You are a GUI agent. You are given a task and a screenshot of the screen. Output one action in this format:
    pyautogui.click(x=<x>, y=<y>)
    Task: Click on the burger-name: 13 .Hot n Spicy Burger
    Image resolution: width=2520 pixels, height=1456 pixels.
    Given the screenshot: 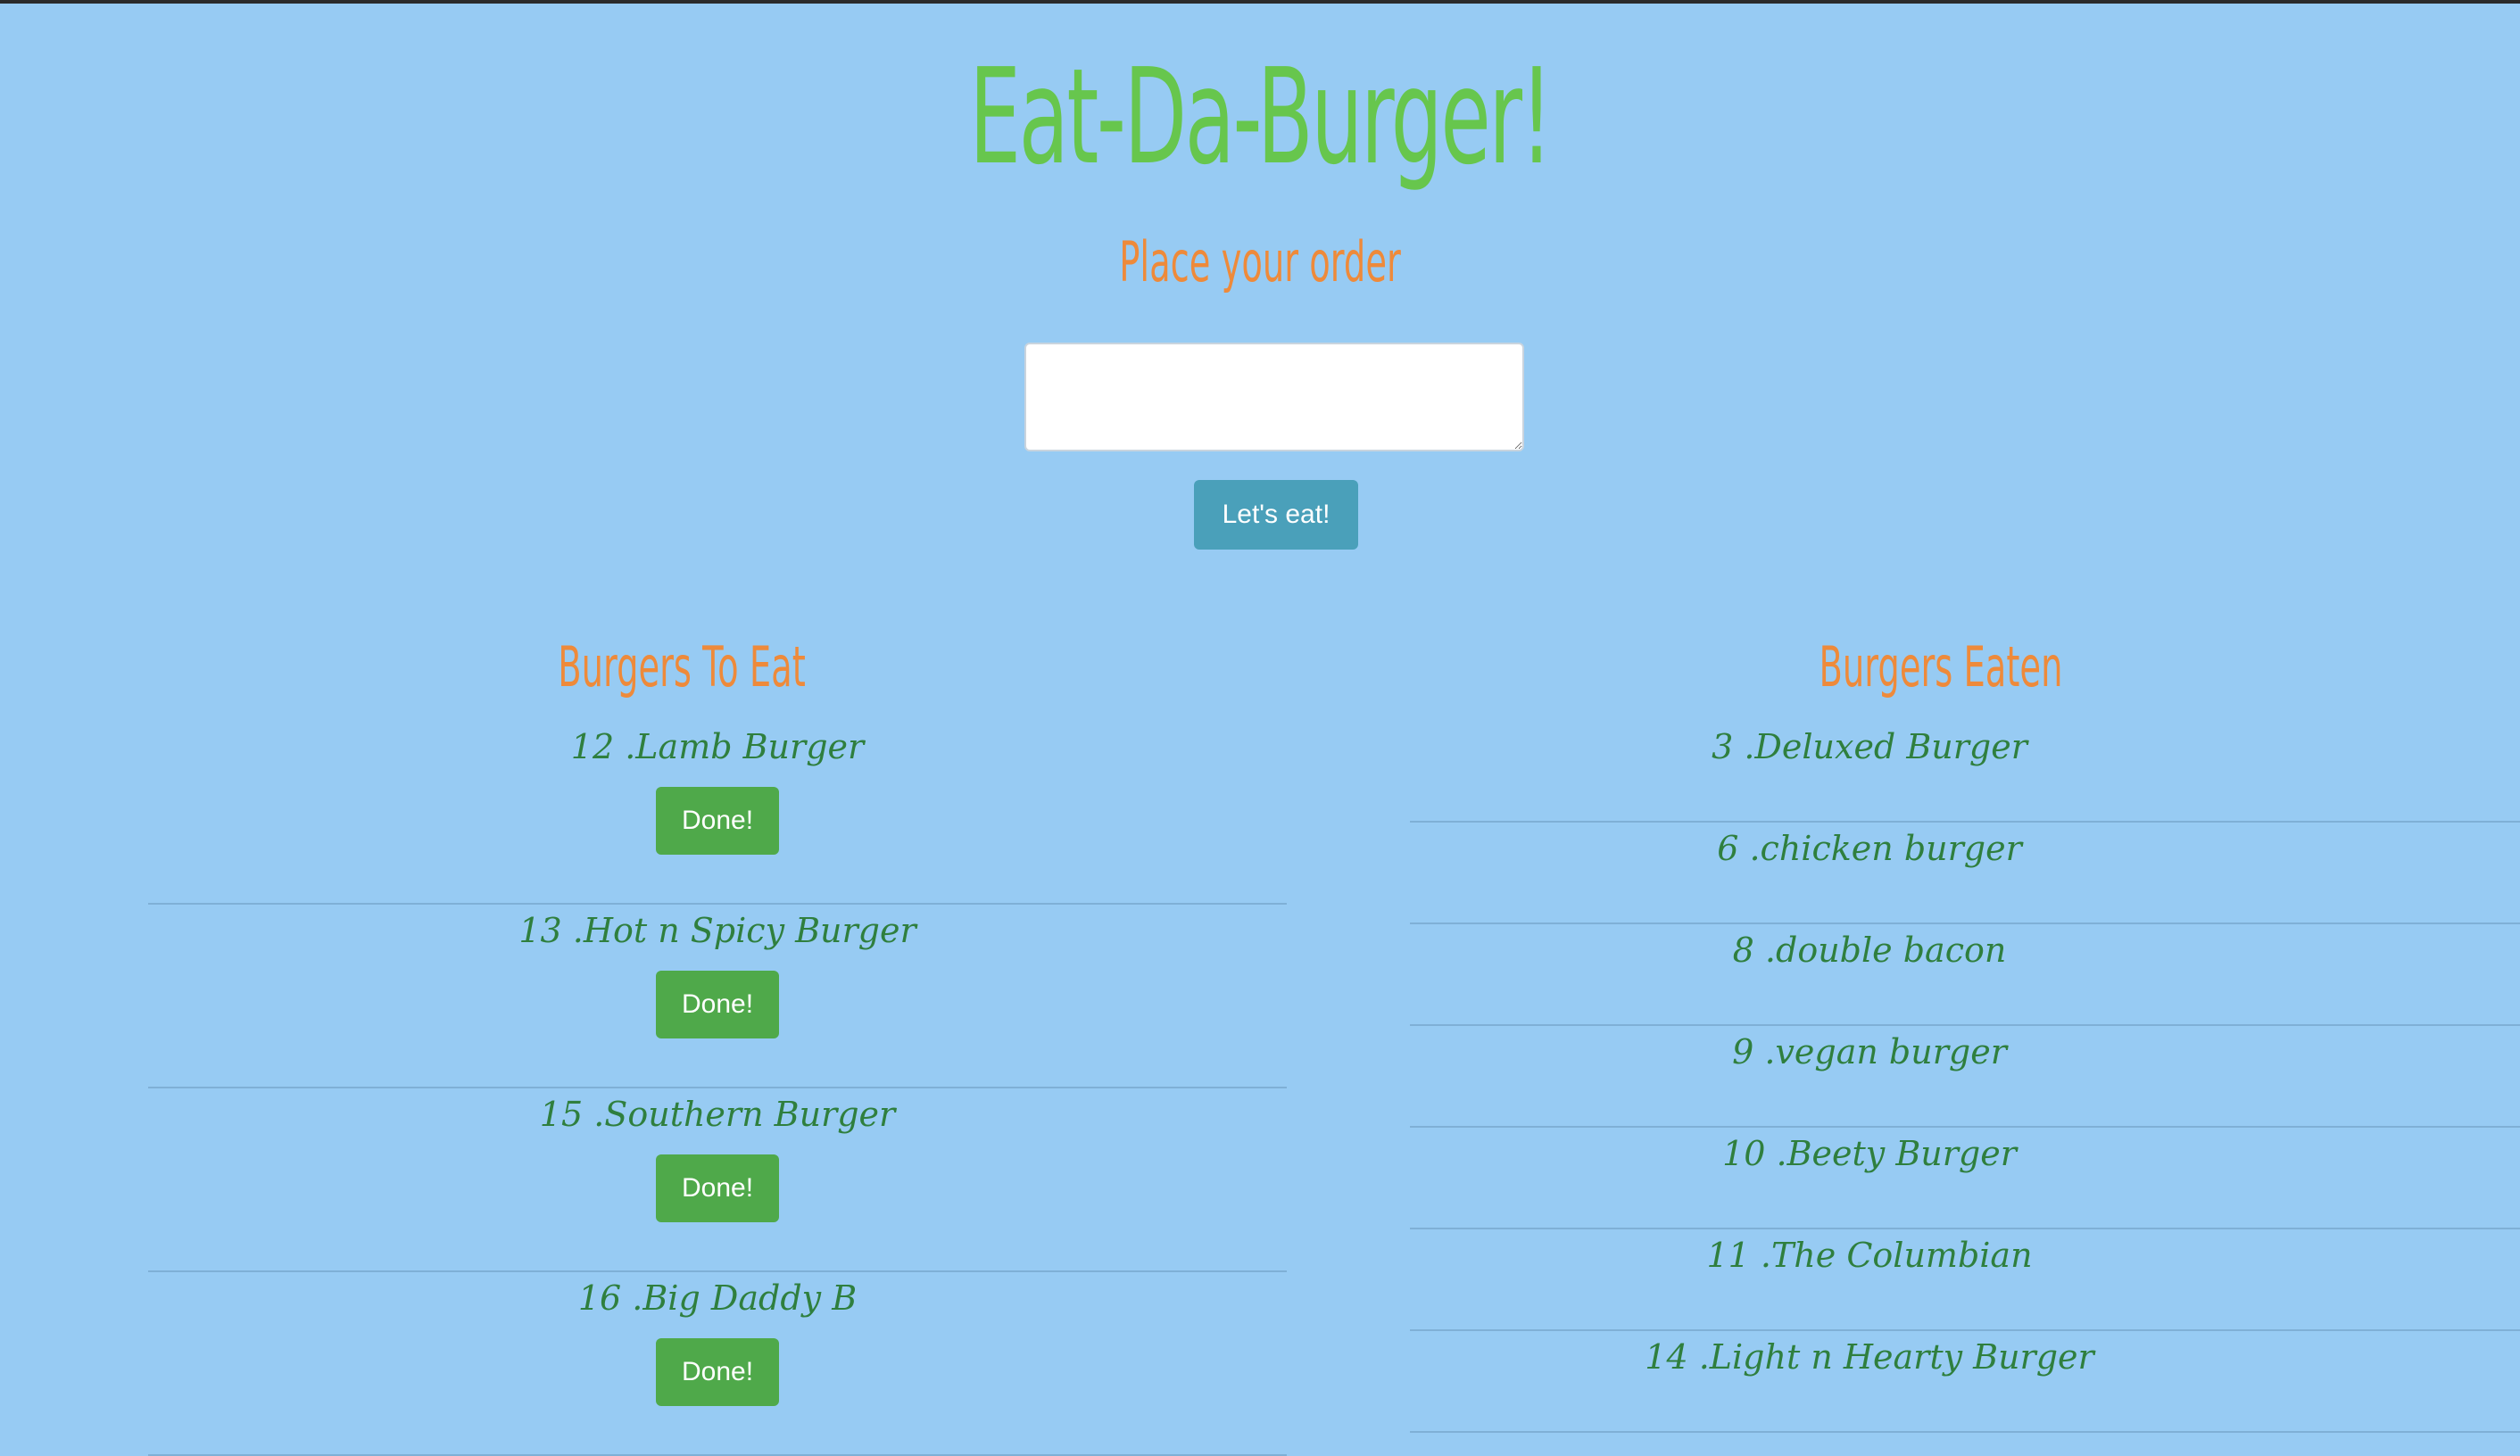 What is the action you would take?
    pyautogui.click(x=717, y=931)
    